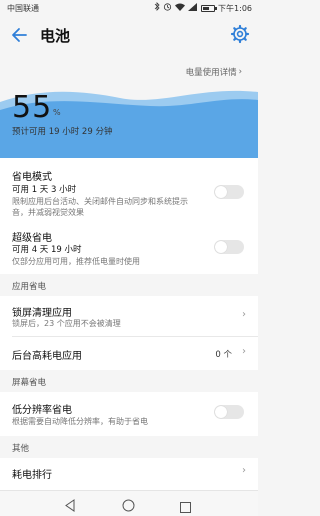 This screenshot has height=516, width=320. What do you see at coordinates (23, 8) in the screenshot?
I see `carrier-name: 中国联通` at bounding box center [23, 8].